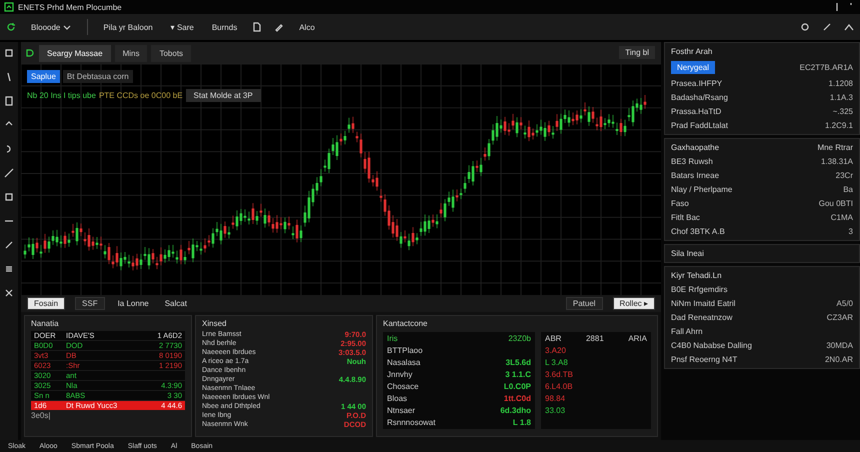  I want to click on item-name: NiNm Imaitd Eatril, so click(703, 303).